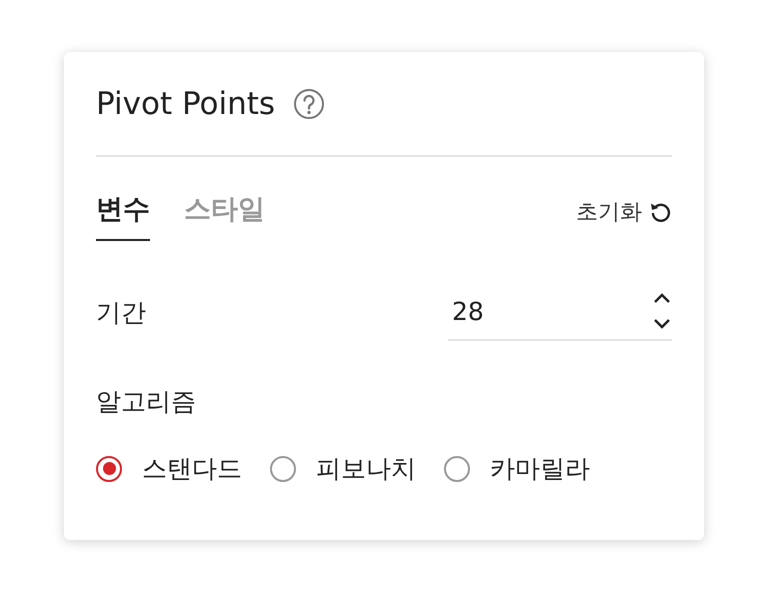 This screenshot has height=592, width=768. I want to click on help-icon, so click(309, 104).